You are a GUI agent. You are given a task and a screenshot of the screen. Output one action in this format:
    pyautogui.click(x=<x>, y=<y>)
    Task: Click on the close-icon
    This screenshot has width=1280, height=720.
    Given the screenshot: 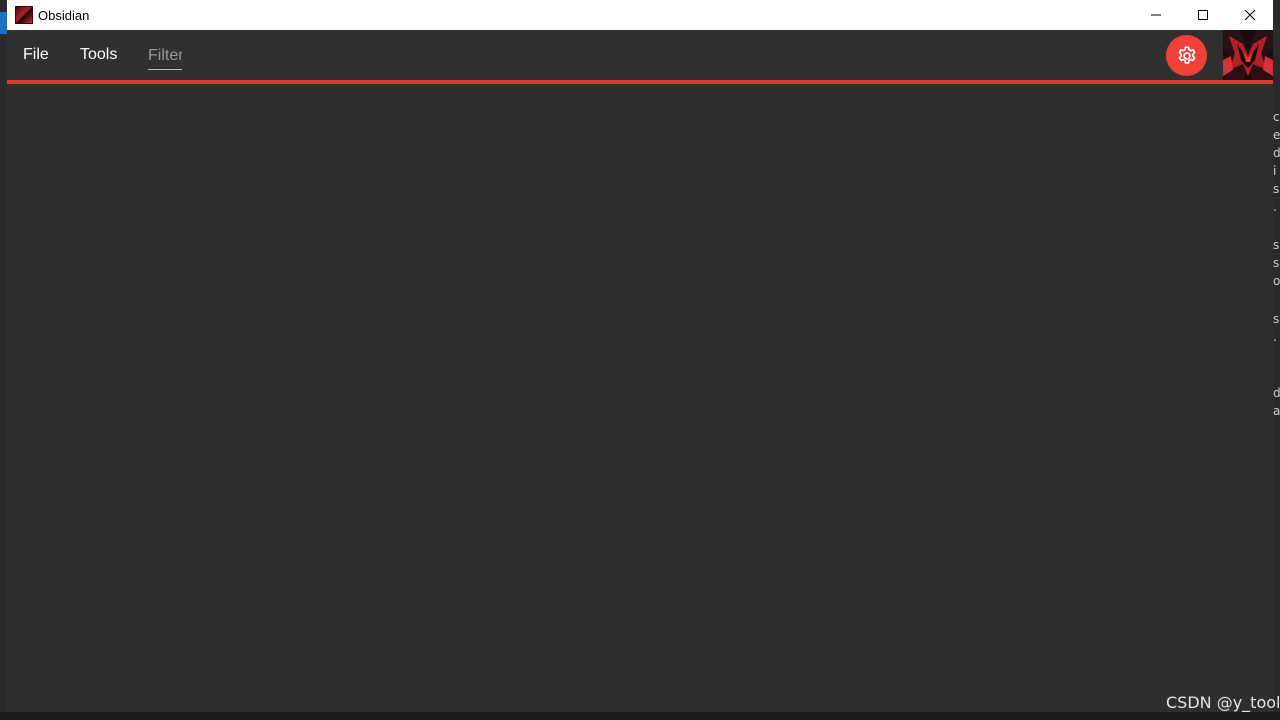 What is the action you would take?
    pyautogui.click(x=1249, y=15)
    